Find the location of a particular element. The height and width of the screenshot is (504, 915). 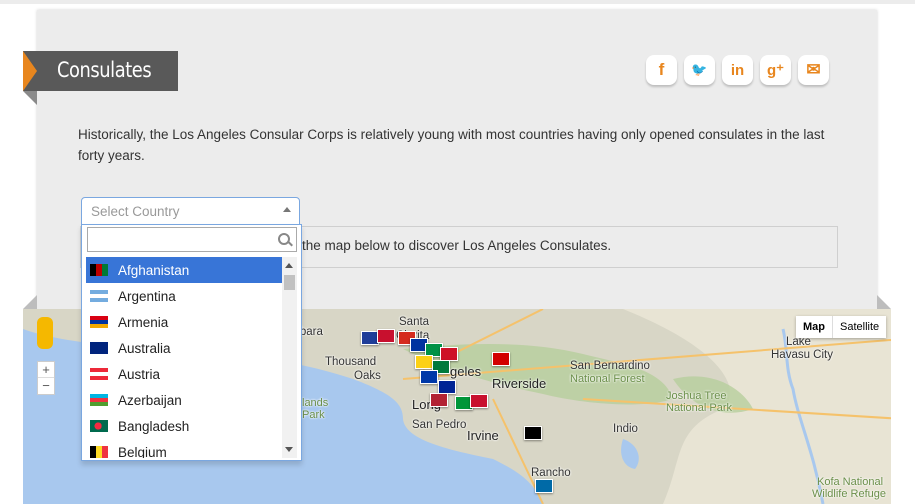

map-label-thousand: Thousand is located at coordinates (351, 362).